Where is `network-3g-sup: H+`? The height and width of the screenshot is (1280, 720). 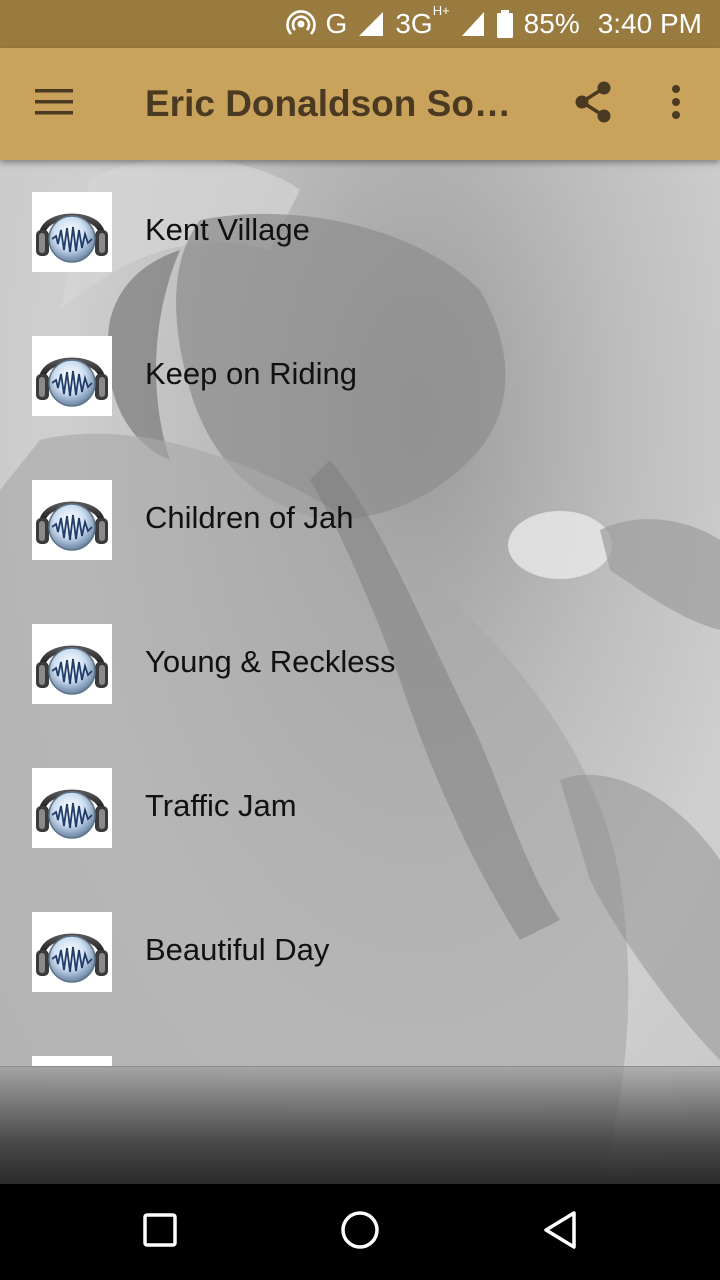
network-3g-sup: H+ is located at coordinates (441, 10).